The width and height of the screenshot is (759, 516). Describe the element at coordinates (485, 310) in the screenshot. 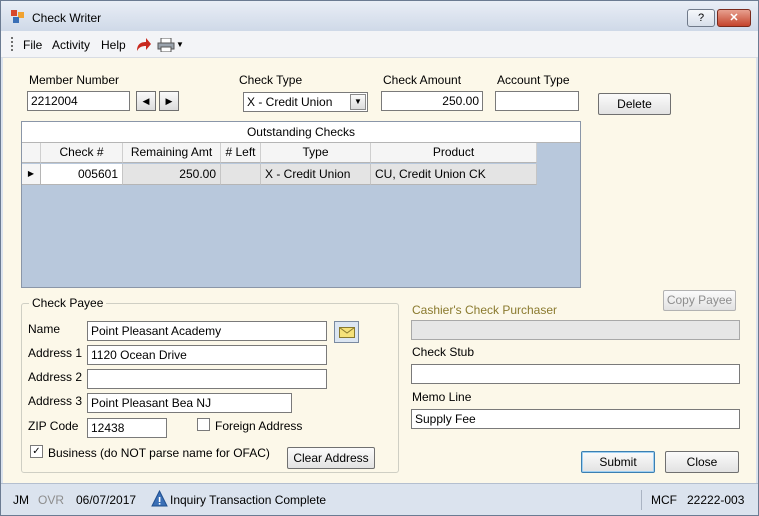

I see `cashier-purchaser-label: Cashier's Check Purchaser` at that location.